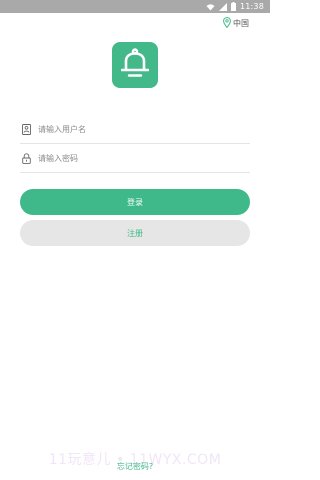  I want to click on forgot-password-link: 忘记密码?, so click(135, 466).